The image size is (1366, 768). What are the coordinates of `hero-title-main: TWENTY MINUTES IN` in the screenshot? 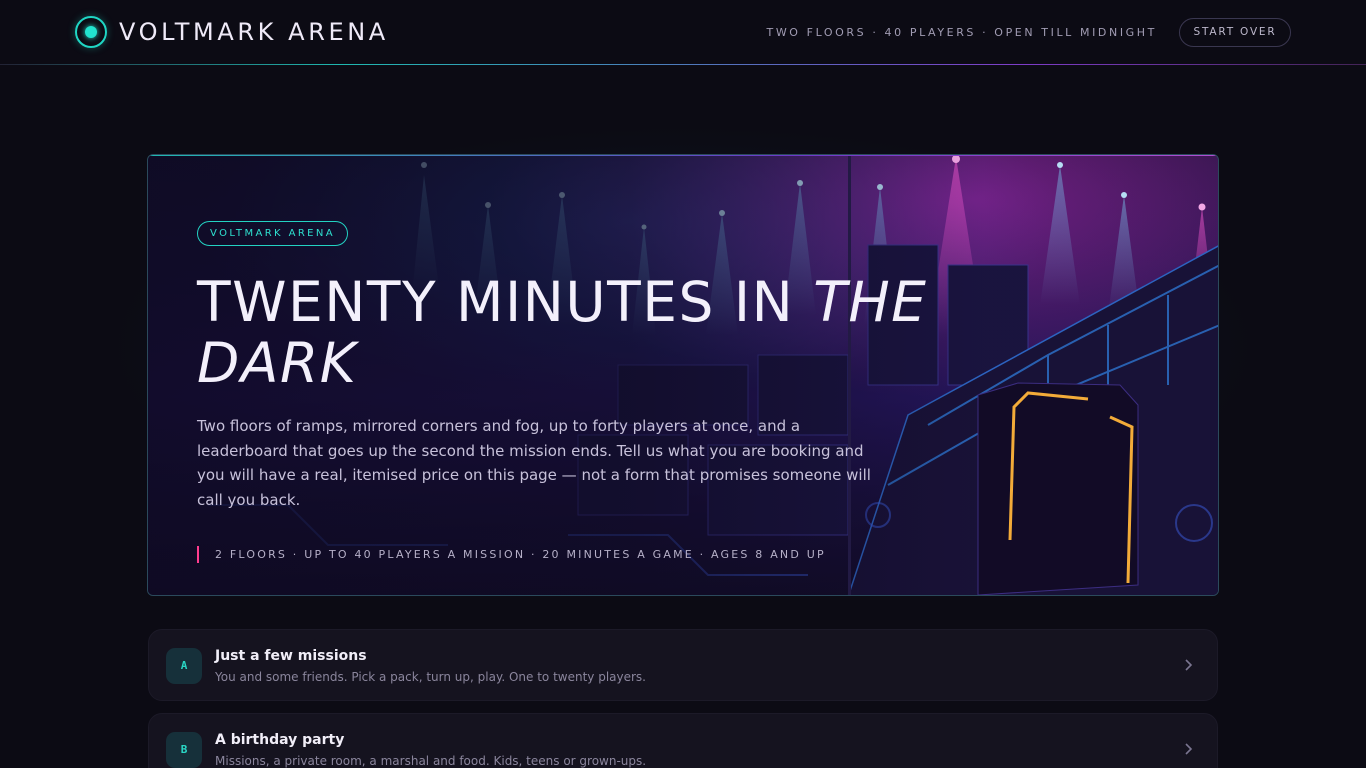 It's located at (505, 302).